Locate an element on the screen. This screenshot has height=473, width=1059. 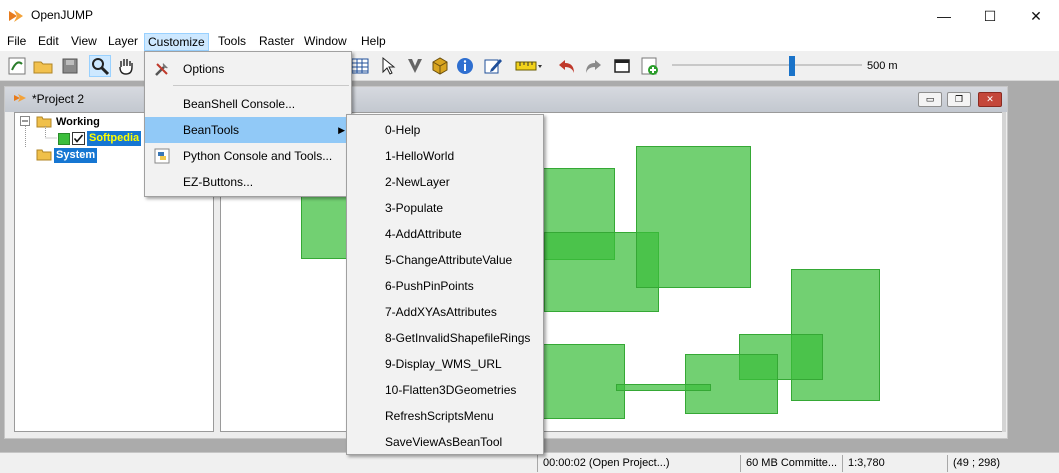
beantool-item: 9-Display_WMS_URL is located at coordinates (445, 364).